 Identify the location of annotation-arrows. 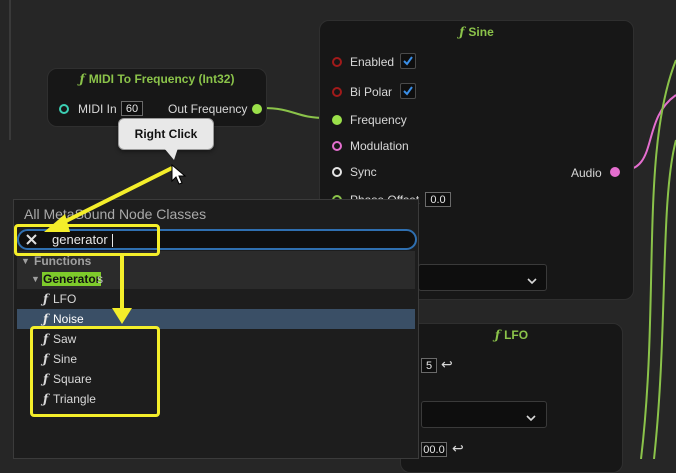
(108, 245).